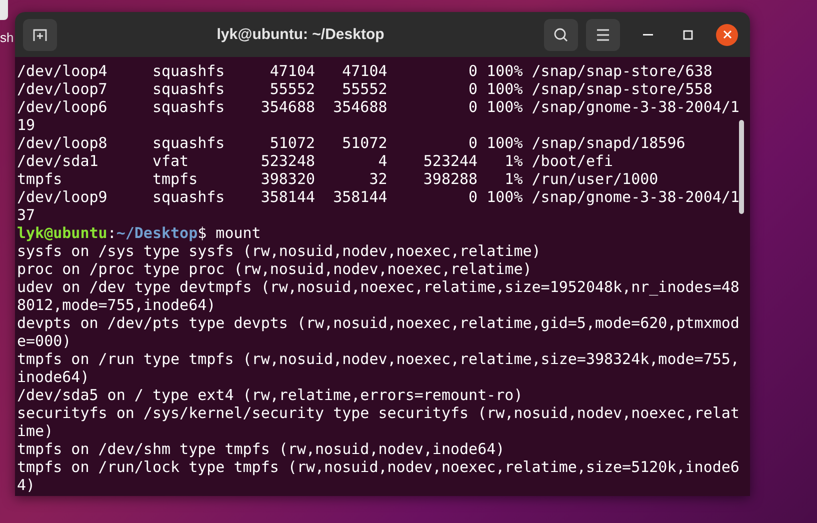 The image size is (817, 523). What do you see at coordinates (62, 233) in the screenshot?
I see `prompt-user: lyk@ubuntu` at bounding box center [62, 233].